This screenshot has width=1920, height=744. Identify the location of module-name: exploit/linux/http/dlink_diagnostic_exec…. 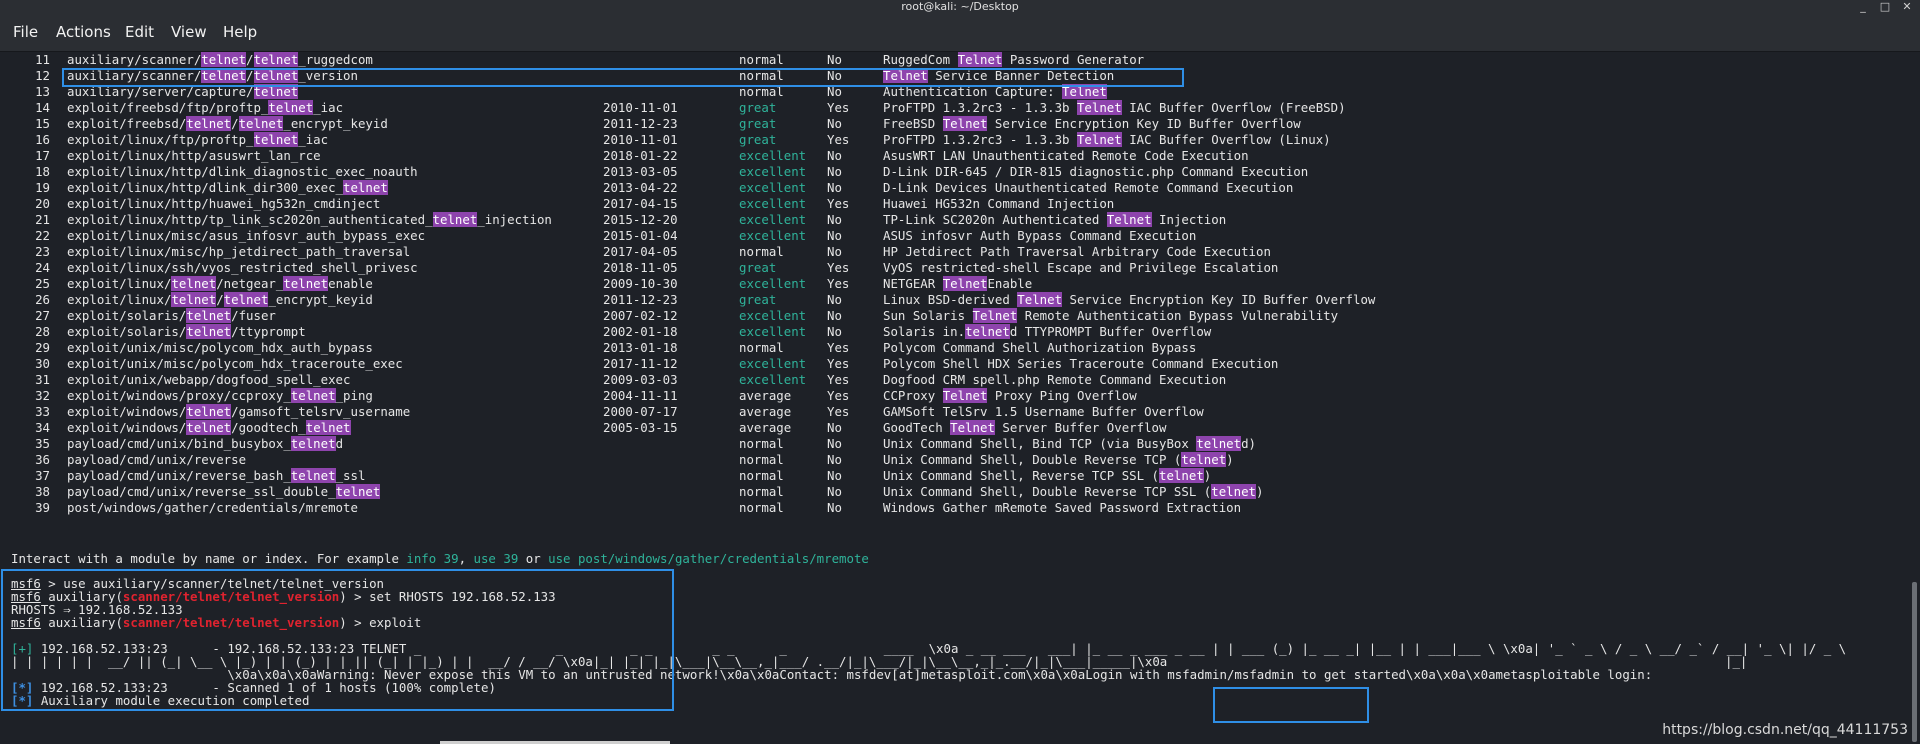
(242, 171).